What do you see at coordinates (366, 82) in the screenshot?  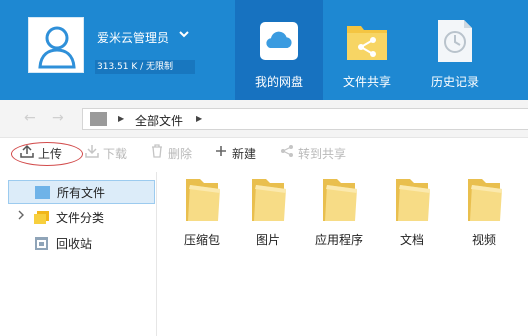 I see `tab-label: 文件共享` at bounding box center [366, 82].